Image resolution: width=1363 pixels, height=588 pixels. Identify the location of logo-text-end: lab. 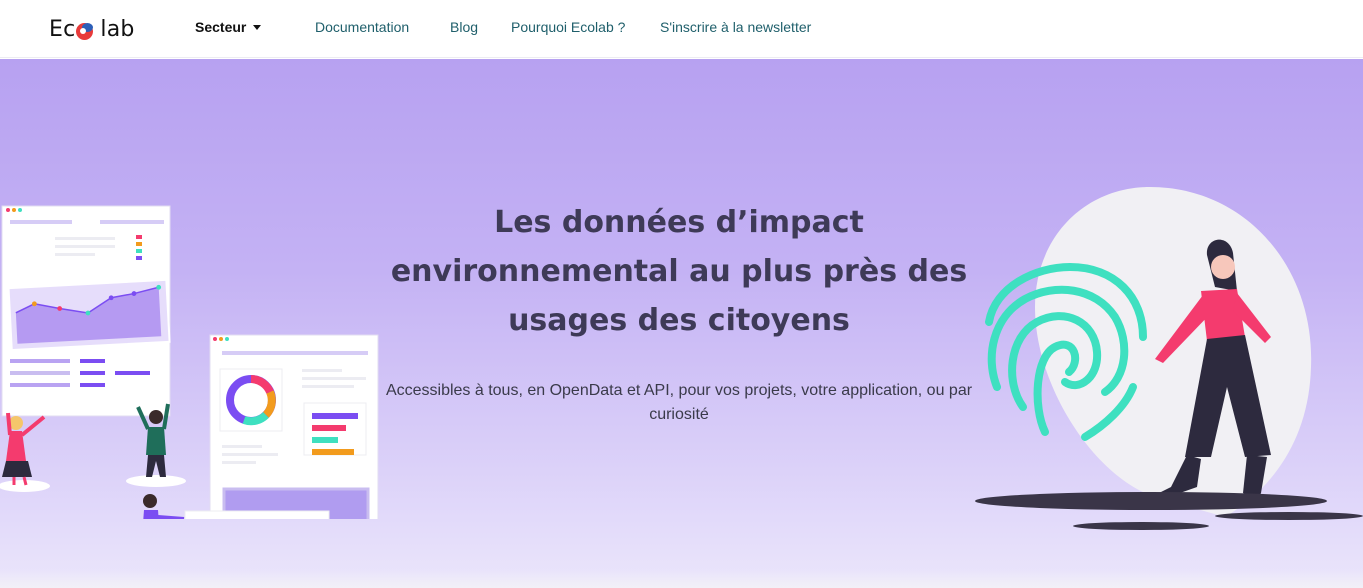
(117, 29).